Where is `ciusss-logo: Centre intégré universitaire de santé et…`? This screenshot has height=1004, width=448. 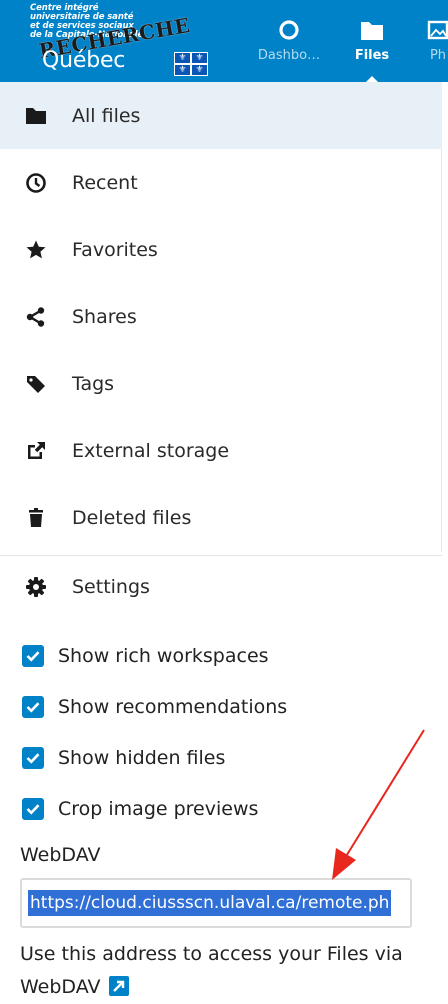
ciusss-logo: Centre intégré universitaire de santé et… is located at coordinates (125, 41).